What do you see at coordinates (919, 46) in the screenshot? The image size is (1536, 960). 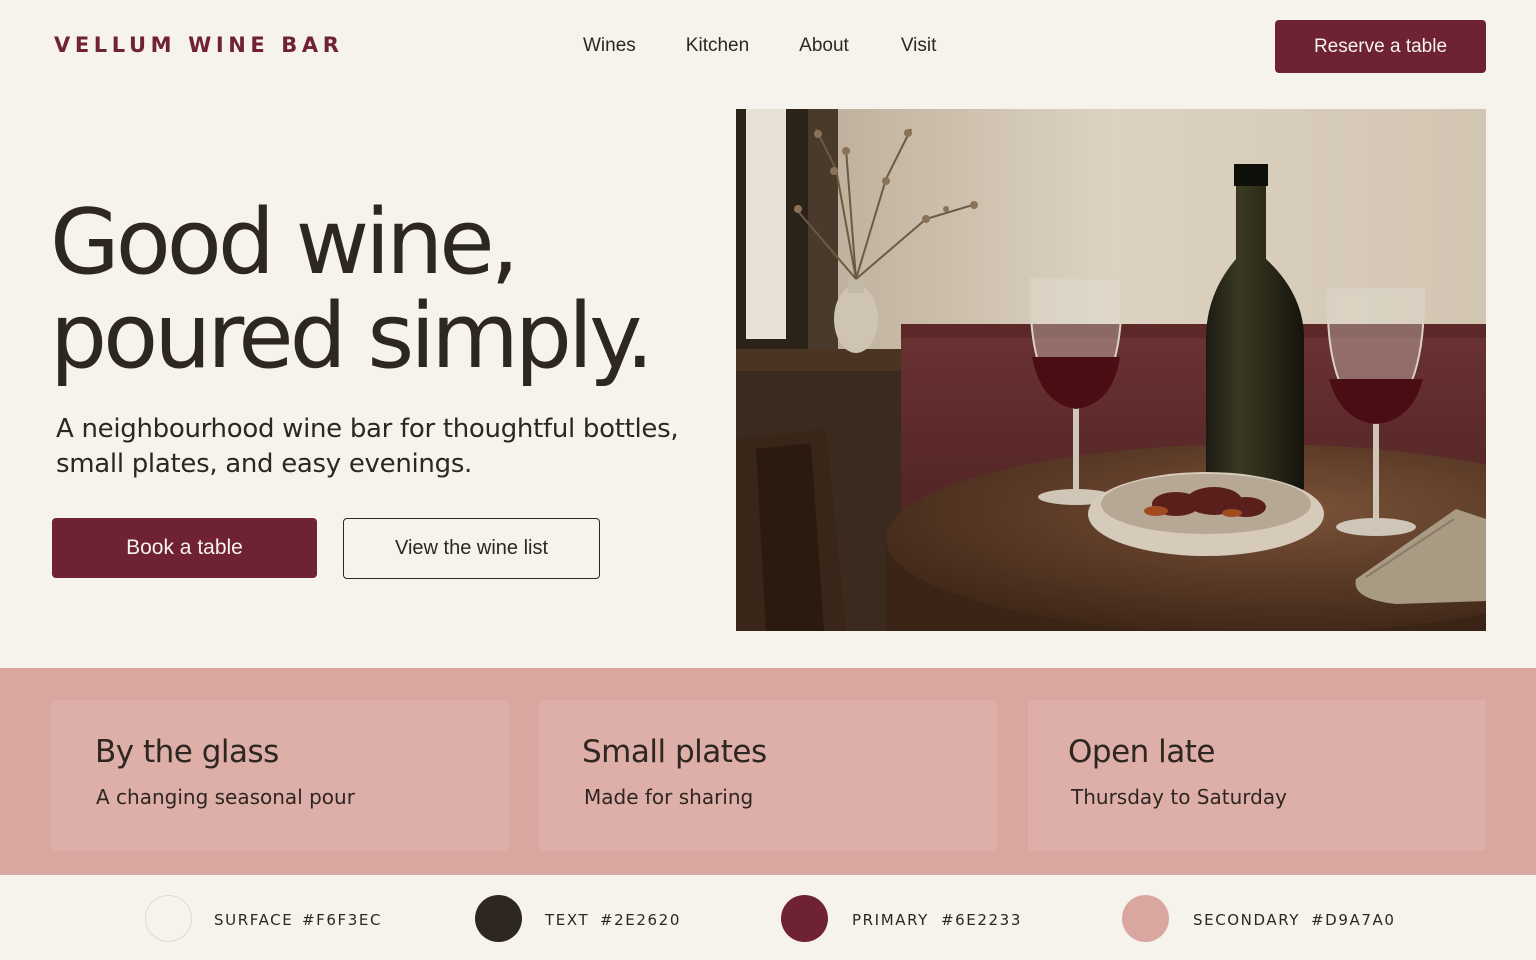 I see `nav-item-visit: Visit` at bounding box center [919, 46].